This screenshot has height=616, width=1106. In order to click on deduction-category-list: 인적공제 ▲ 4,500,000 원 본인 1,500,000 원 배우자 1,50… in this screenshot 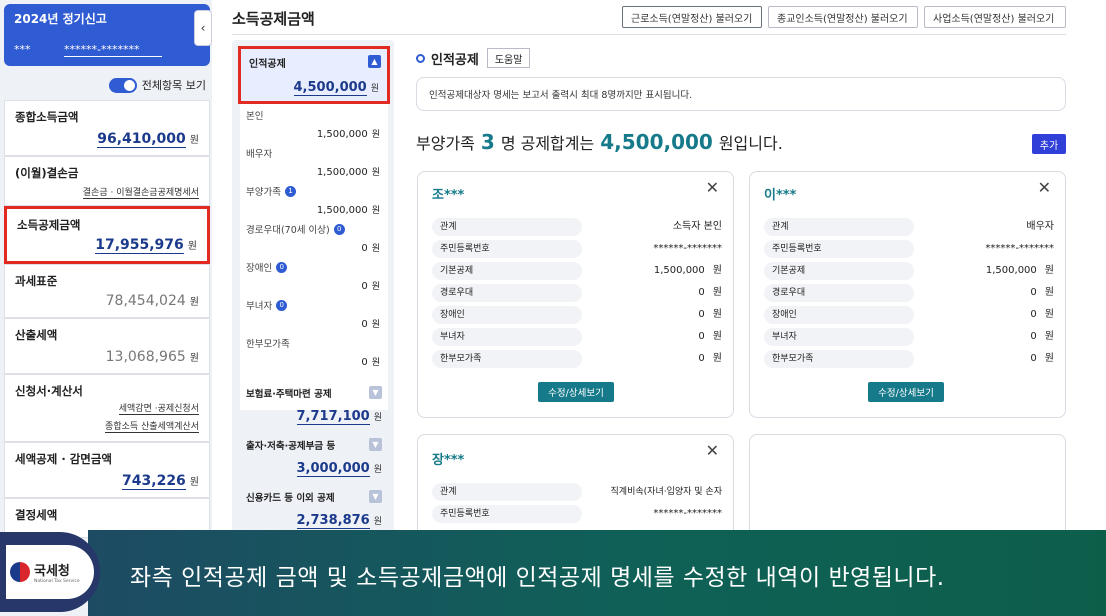, I will do `click(313, 290)`.